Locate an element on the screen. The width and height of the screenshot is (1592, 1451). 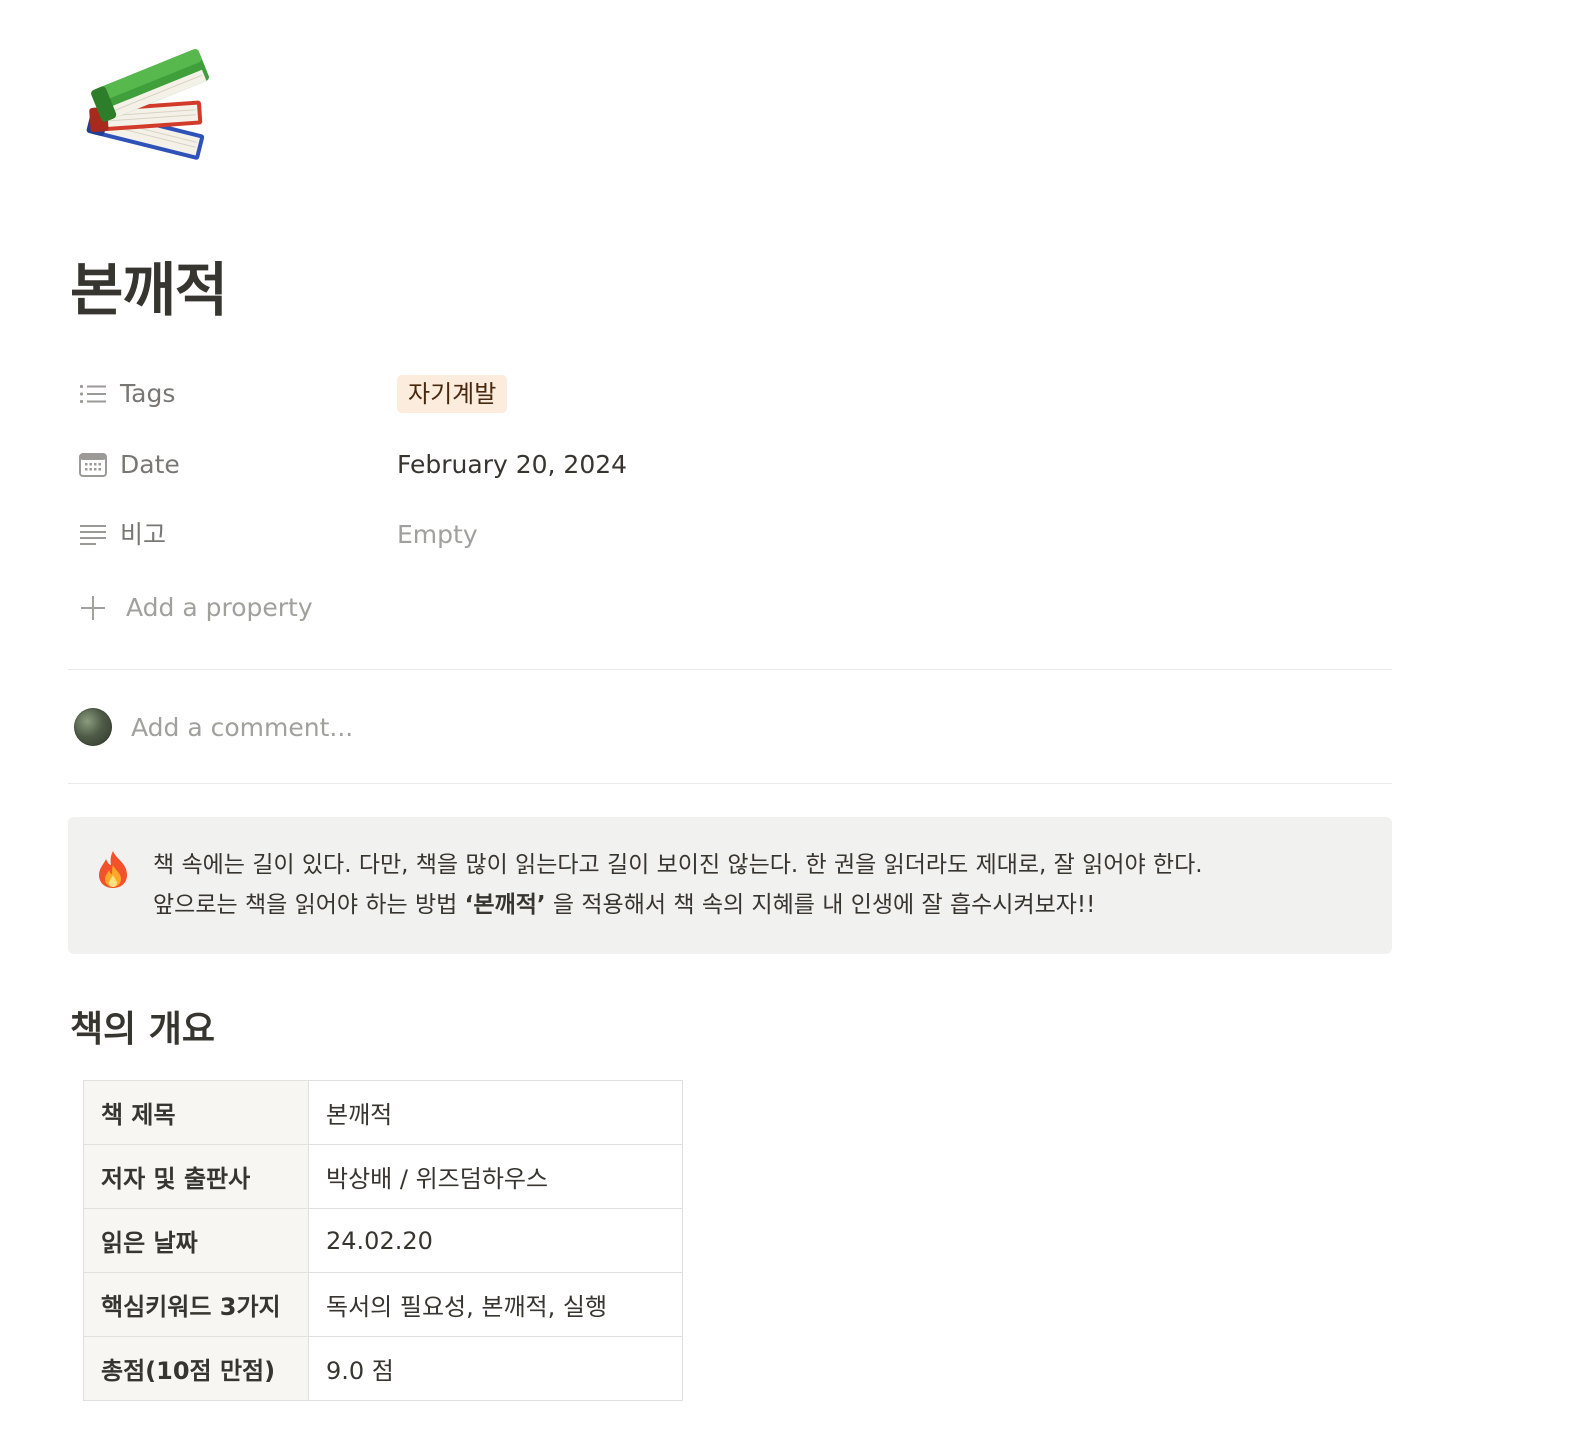
callout-emphasis: ‘본깨적’ is located at coordinates (505, 905).